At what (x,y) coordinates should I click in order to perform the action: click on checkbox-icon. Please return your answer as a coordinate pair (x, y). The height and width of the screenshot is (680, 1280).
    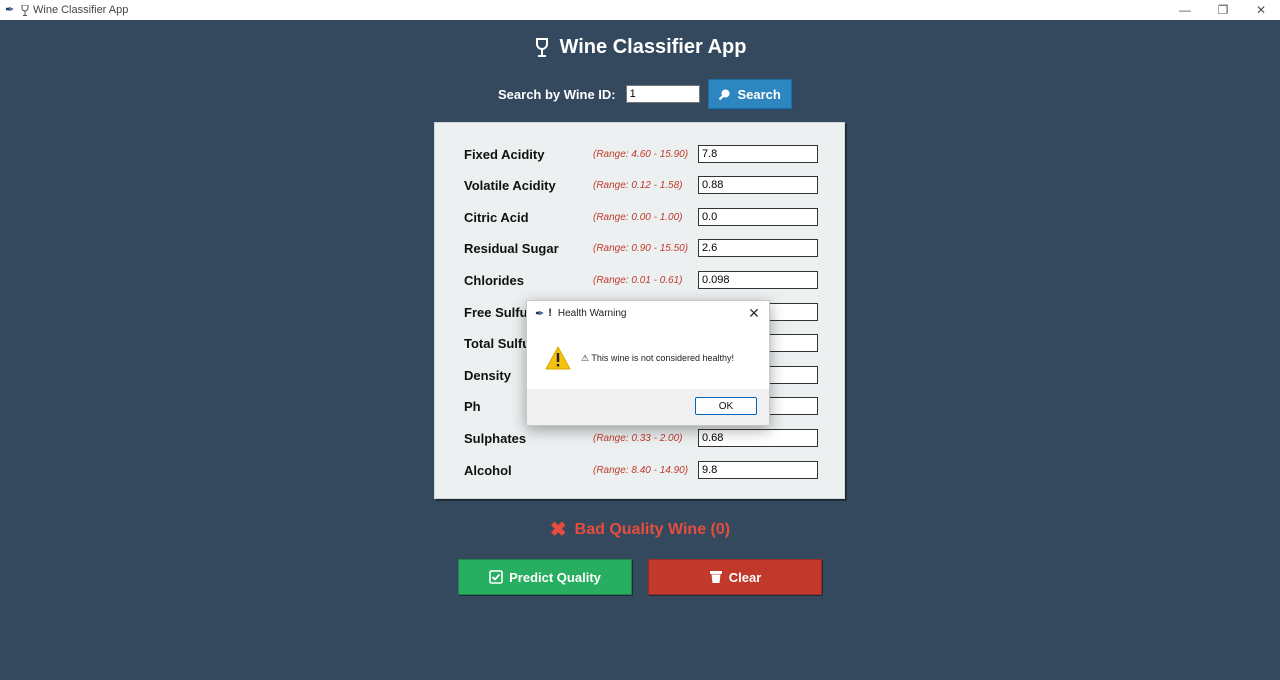
    Looking at the image, I should click on (496, 577).